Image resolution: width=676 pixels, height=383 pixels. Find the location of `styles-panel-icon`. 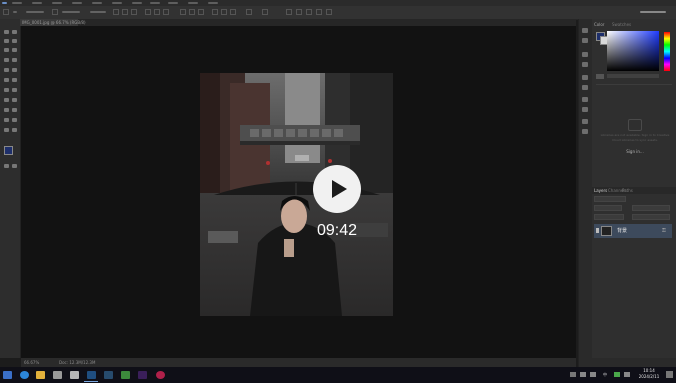

styles-panel-icon is located at coordinates (585, 132).